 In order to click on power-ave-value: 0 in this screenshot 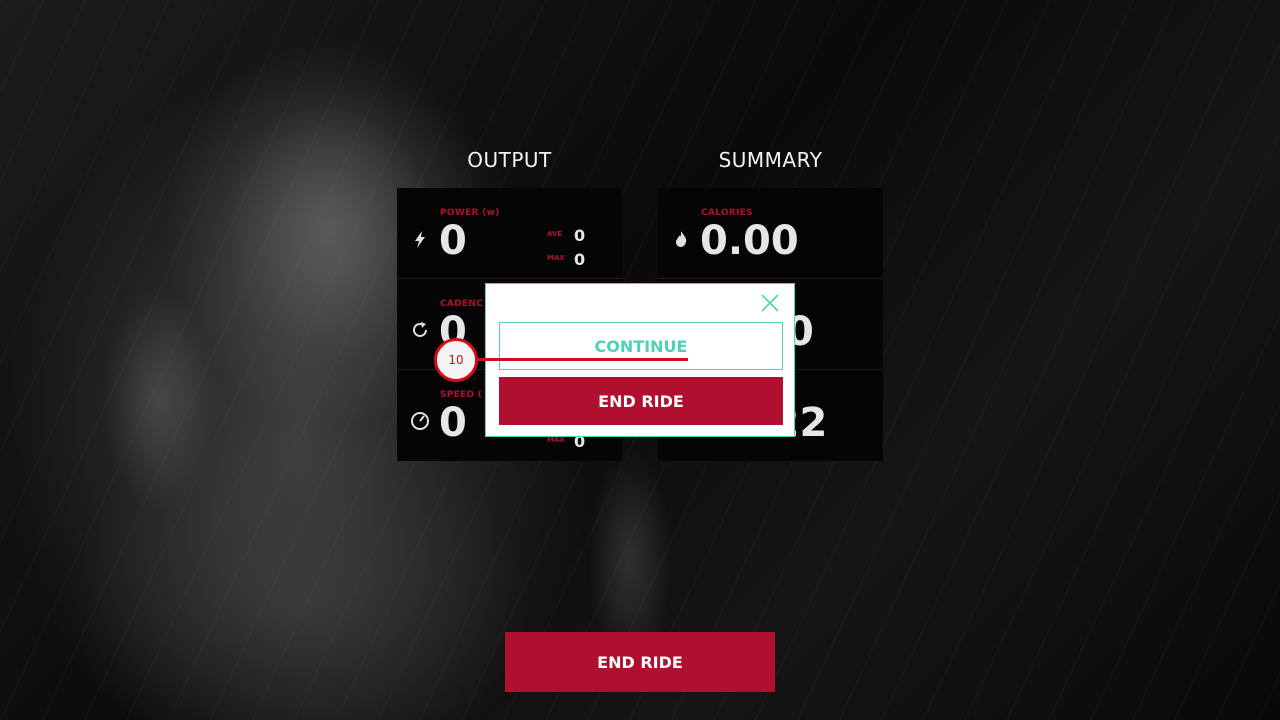, I will do `click(580, 235)`.